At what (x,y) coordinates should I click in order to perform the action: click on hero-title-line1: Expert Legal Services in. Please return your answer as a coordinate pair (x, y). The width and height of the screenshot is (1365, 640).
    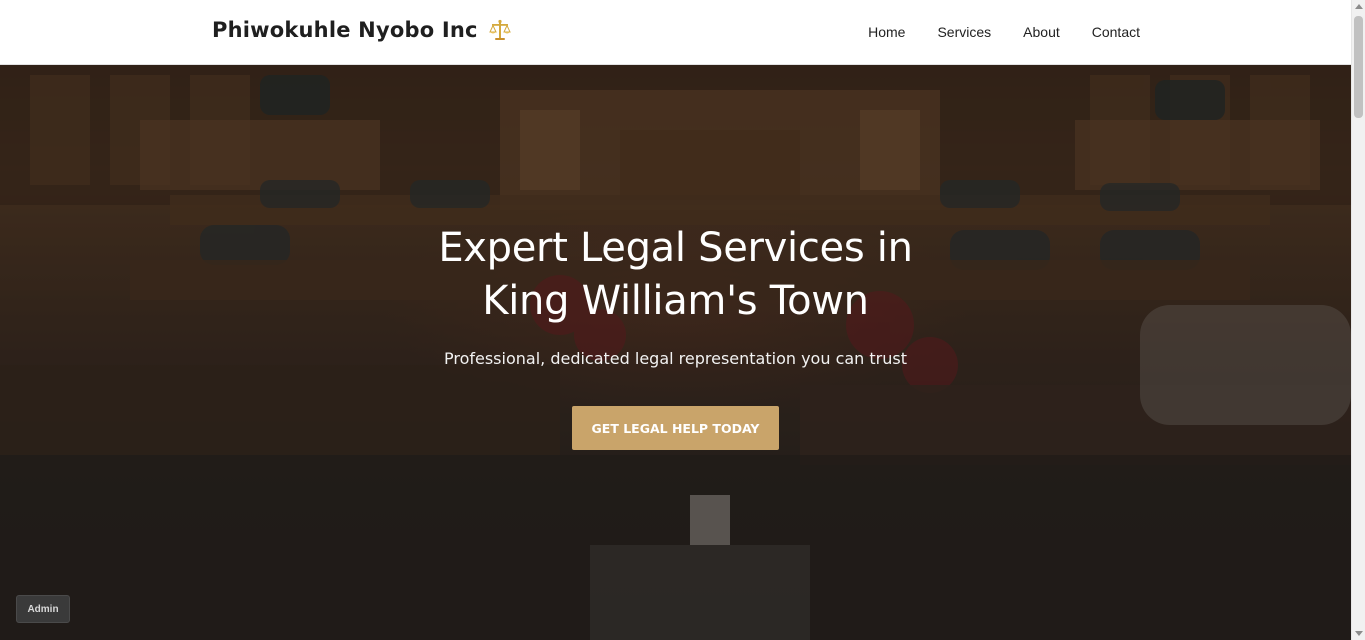
    Looking at the image, I should click on (675, 248).